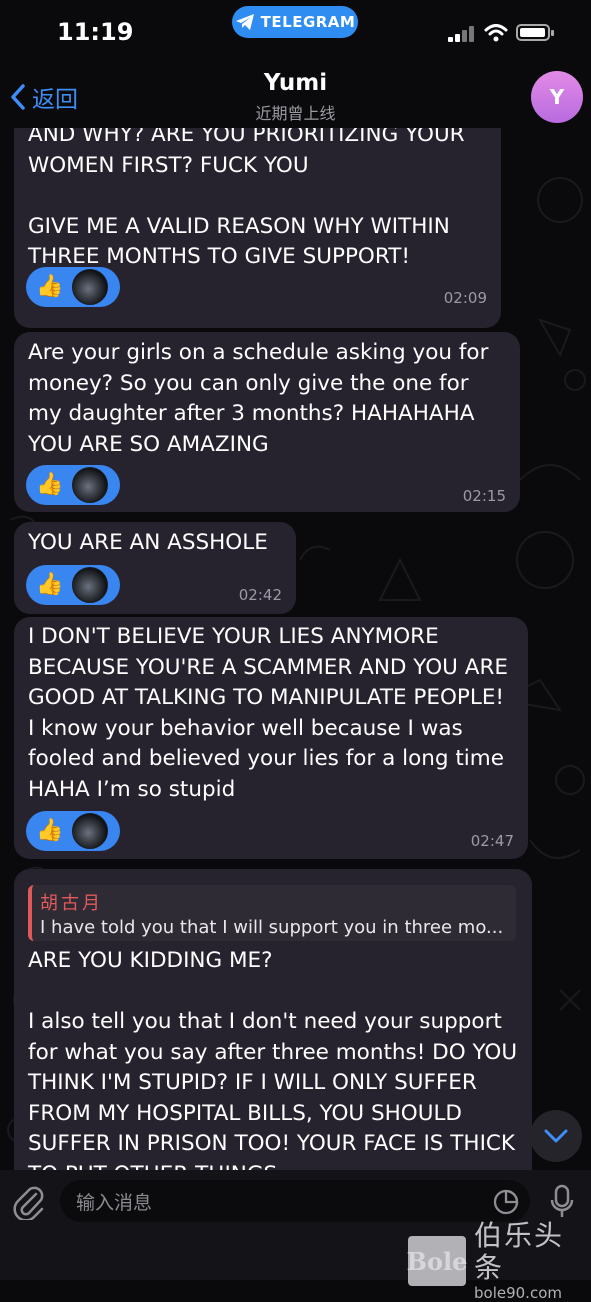 The image size is (591, 1302). I want to click on message-time: 02:09, so click(465, 298).